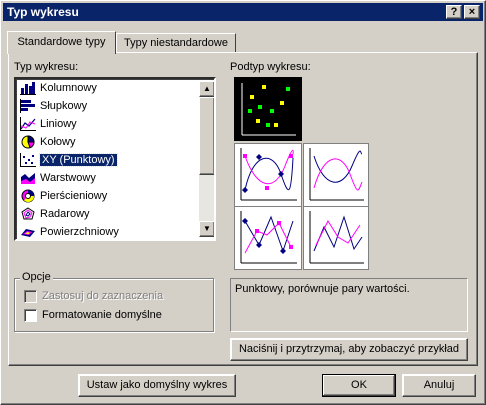 The height and width of the screenshot is (405, 486). I want to click on list-item-surface: Powierzchniowy, so click(108, 231).